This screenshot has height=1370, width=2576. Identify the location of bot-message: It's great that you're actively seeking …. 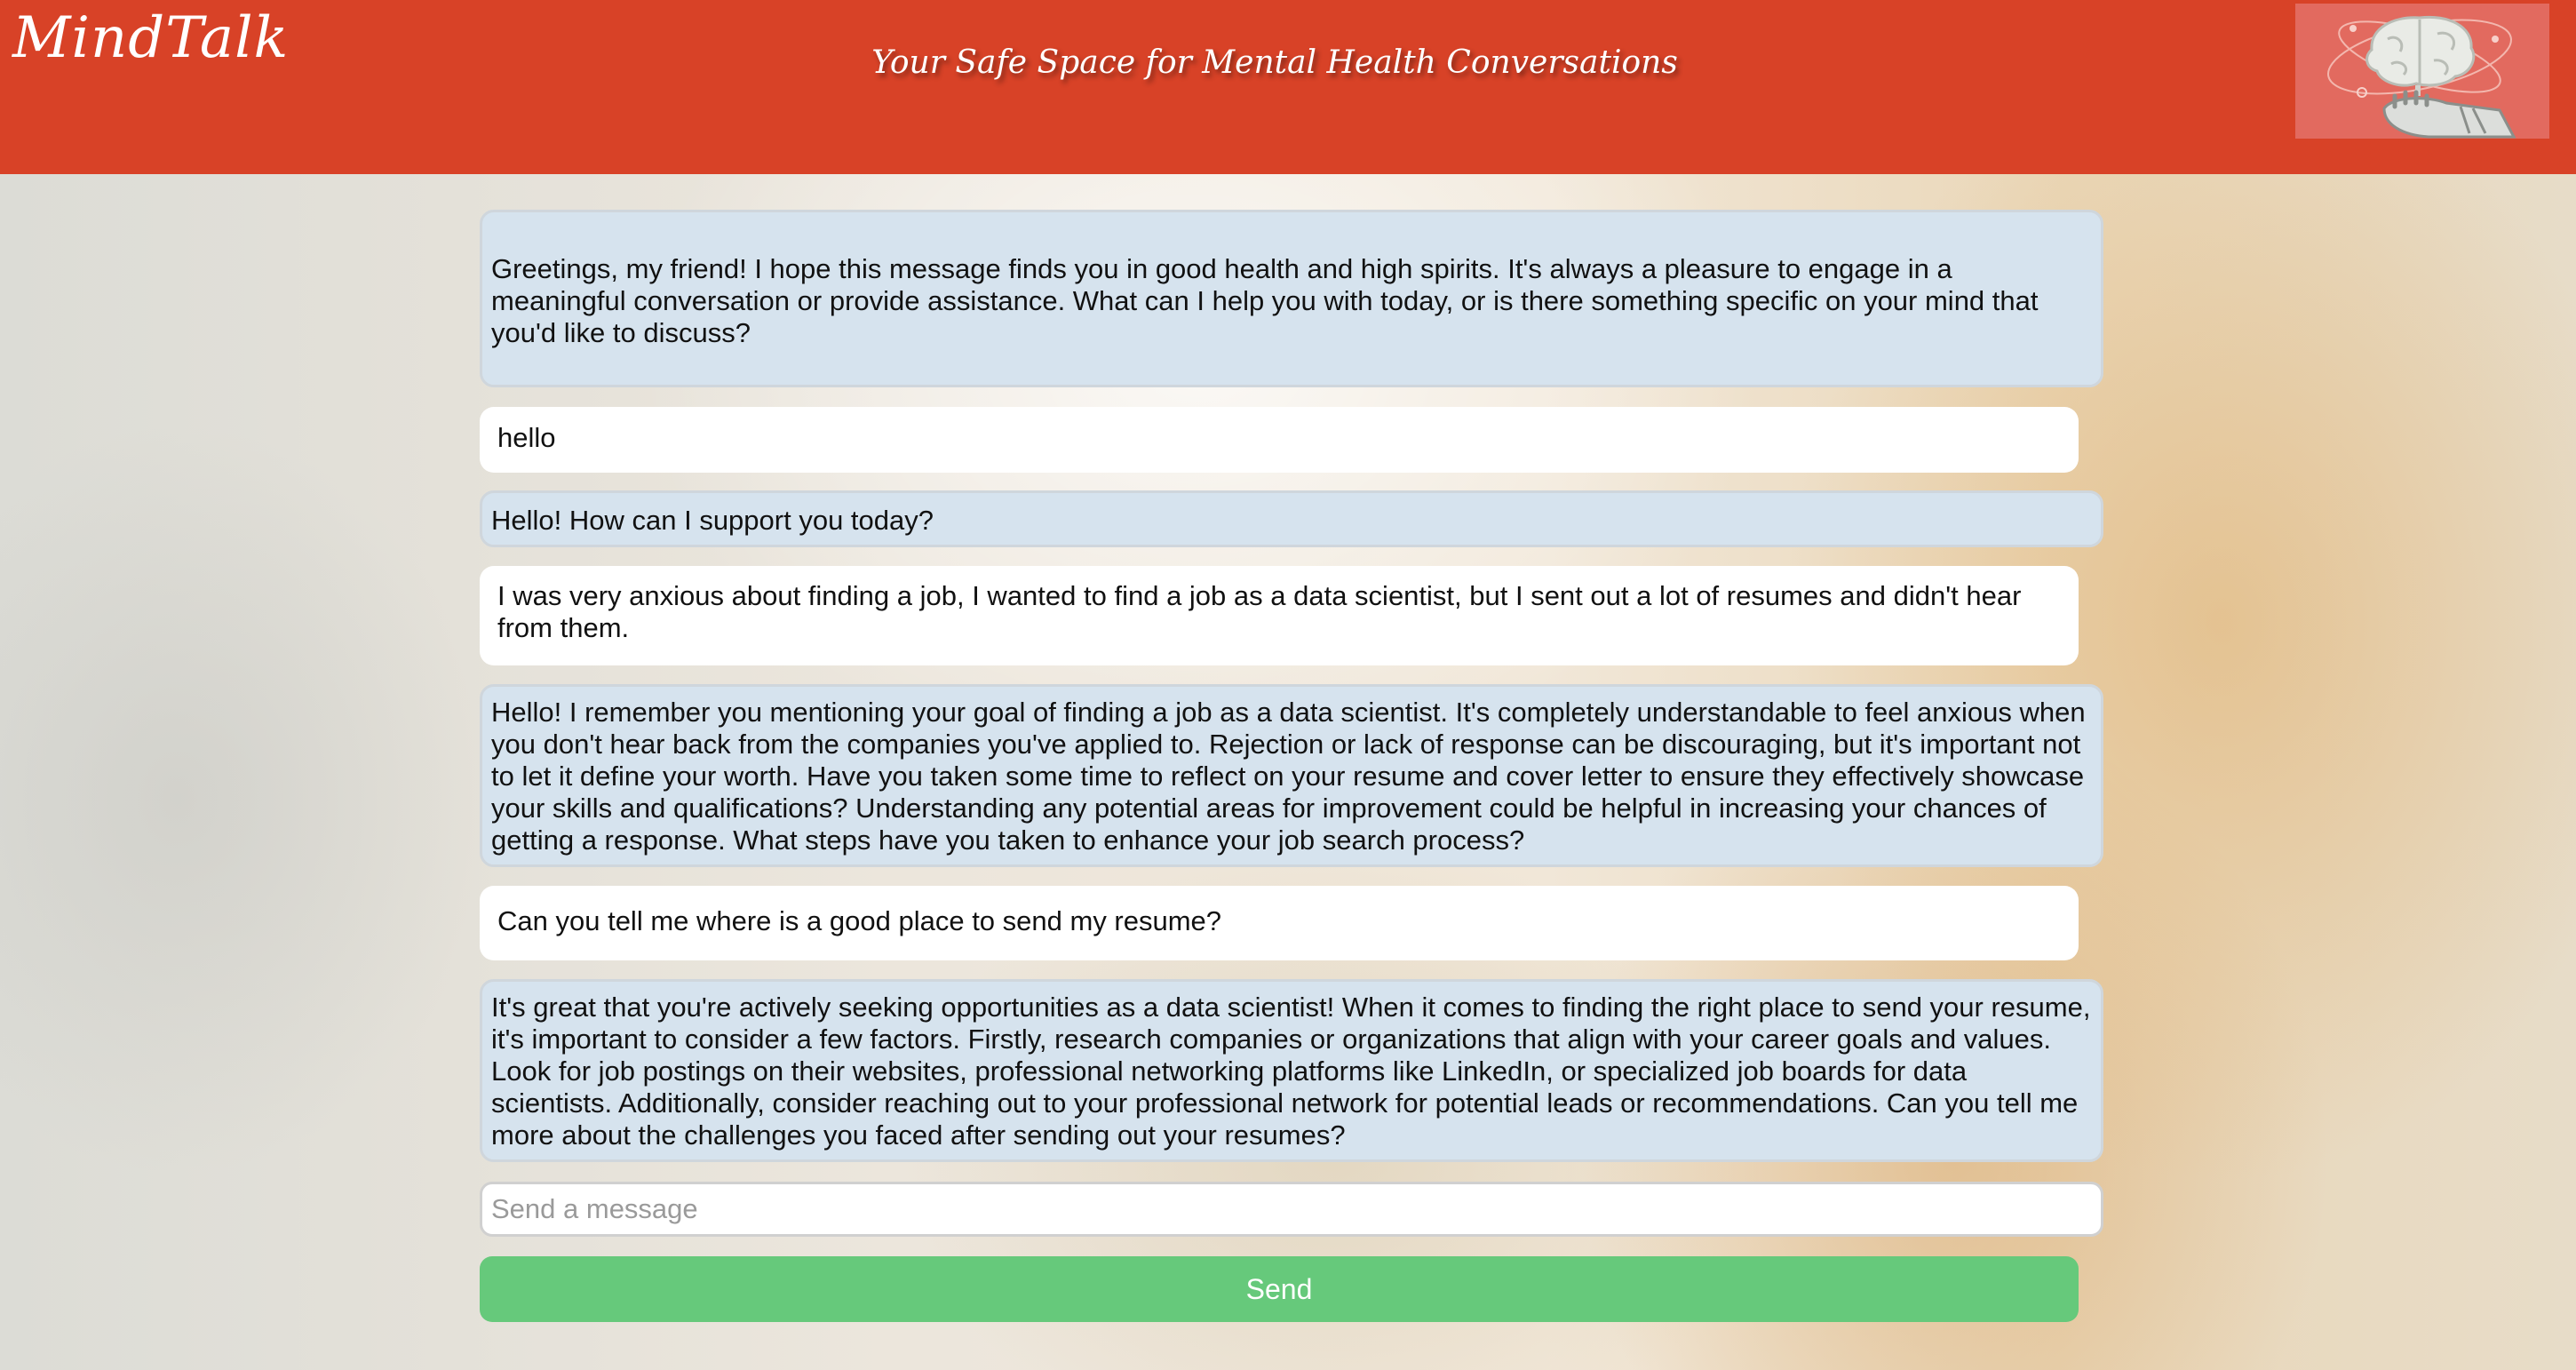
(1291, 1070).